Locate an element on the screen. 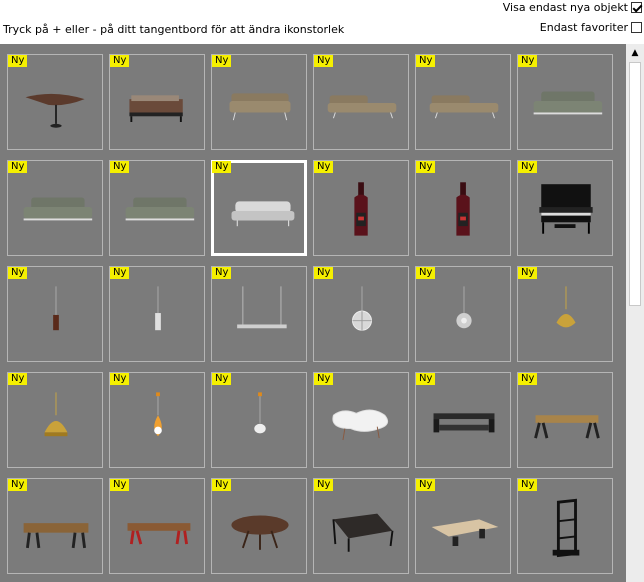  show-new-only-checkbox is located at coordinates (636, 7).